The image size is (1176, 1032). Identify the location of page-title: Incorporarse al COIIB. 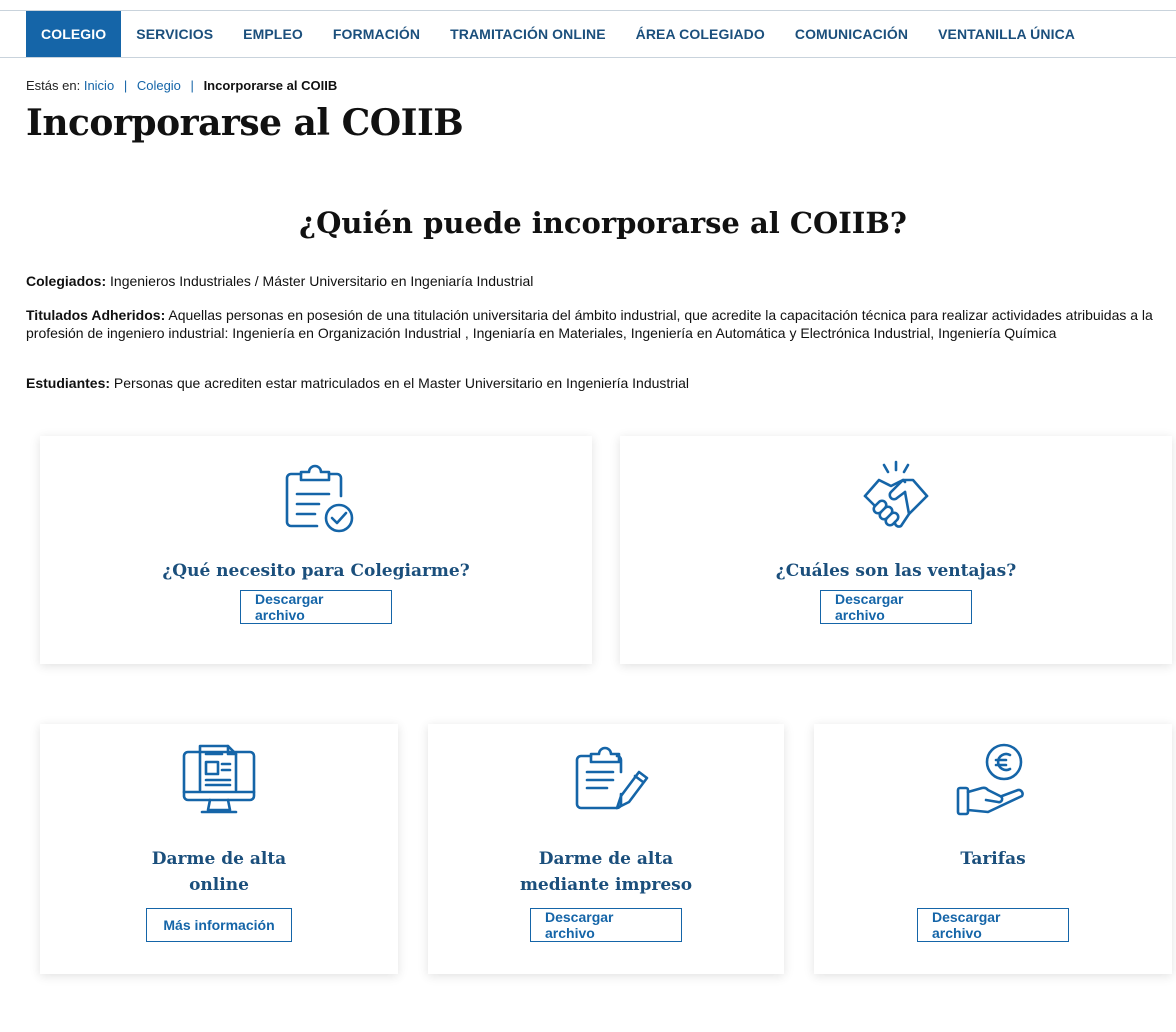
(245, 123).